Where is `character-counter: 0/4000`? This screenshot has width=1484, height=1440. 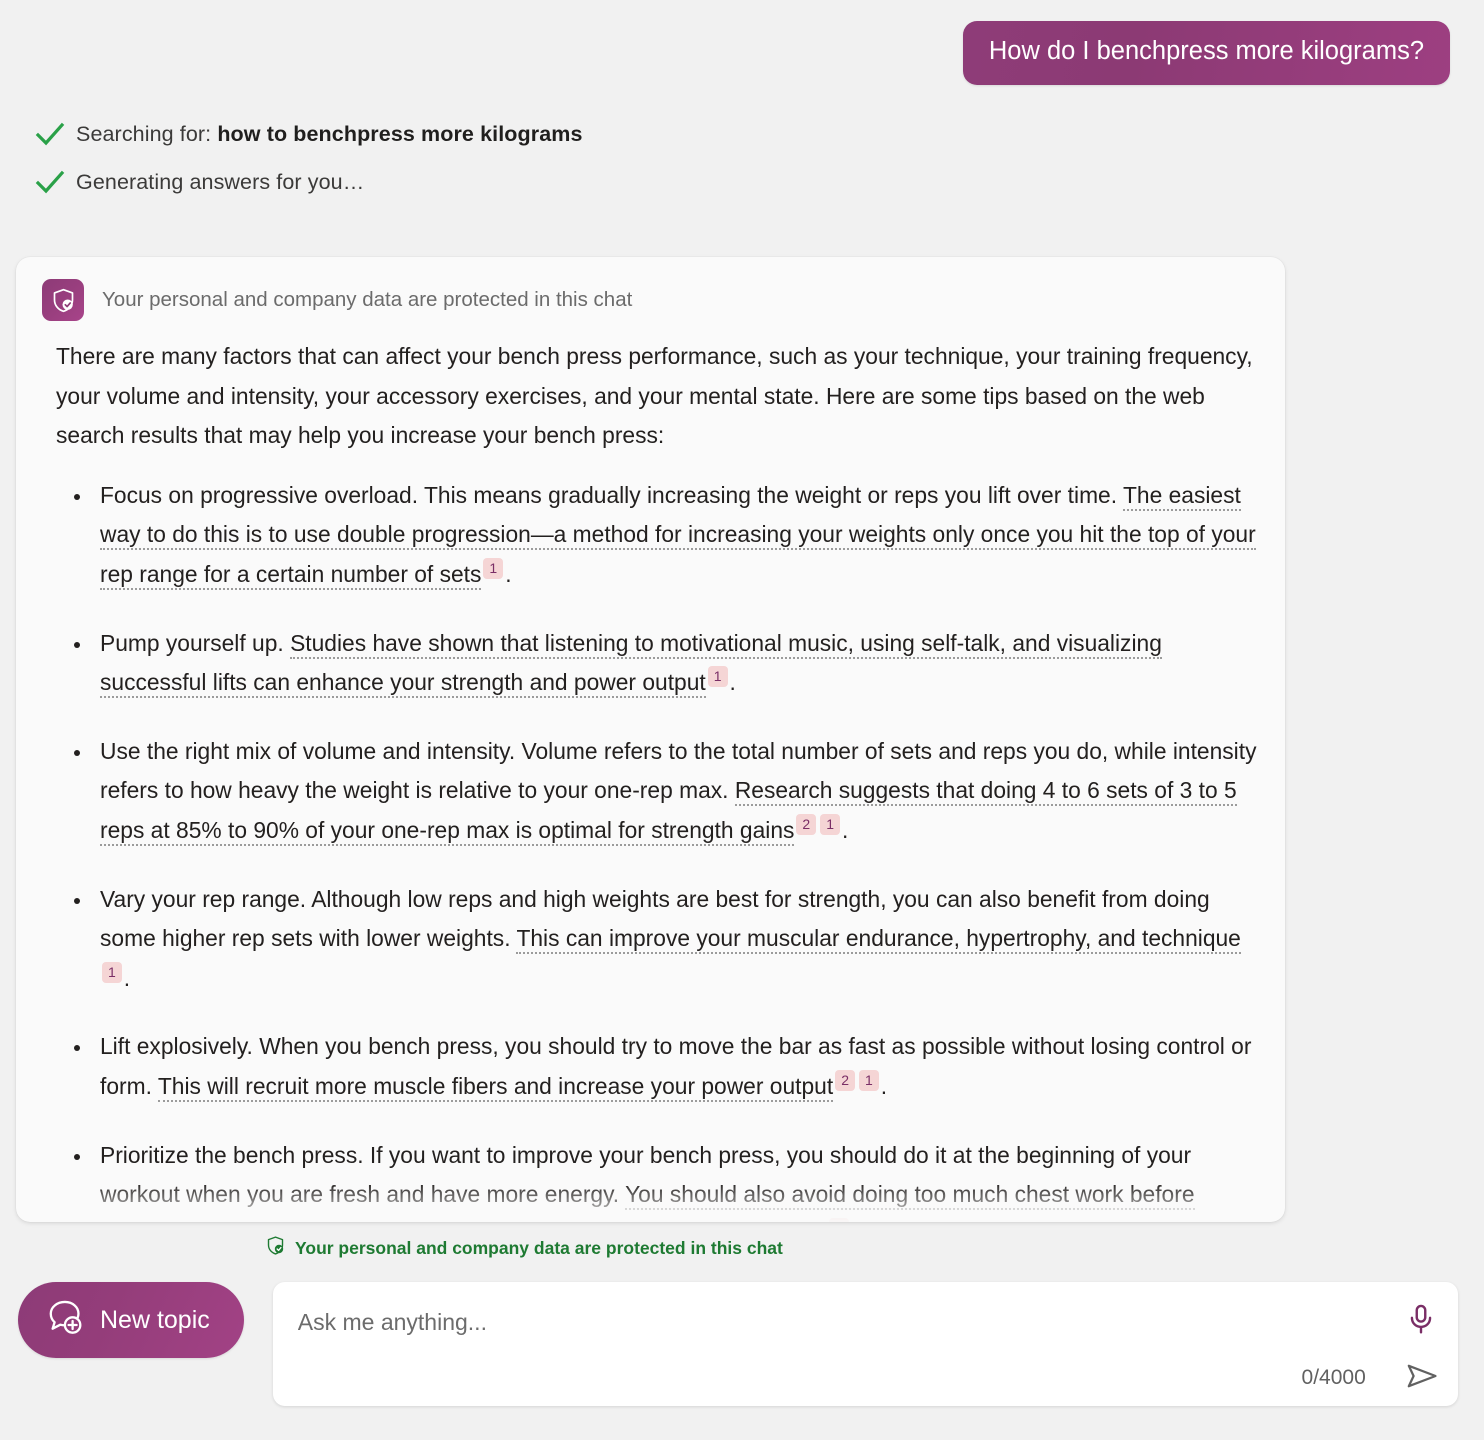
character-counter: 0/4000 is located at coordinates (1333, 1377).